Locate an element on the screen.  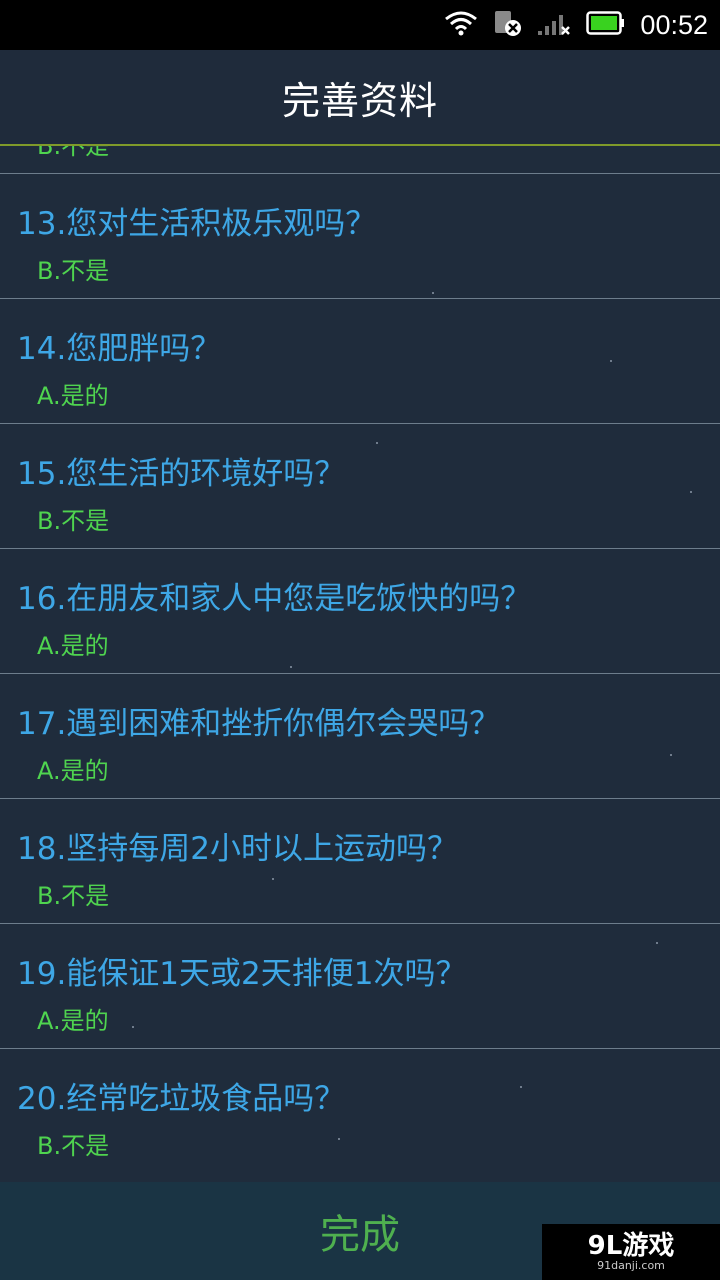
watermark-logo: 9L游戏 91danji.com is located at coordinates (631, 1252).